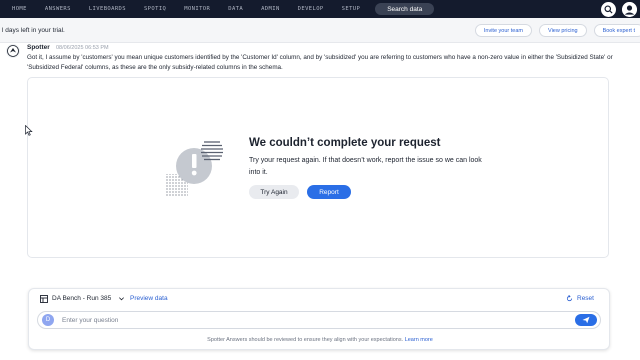 Image resolution: width=640 pixels, height=360 pixels. Describe the element at coordinates (235, 9) in the screenshot. I see `nav-data: DATA` at that location.